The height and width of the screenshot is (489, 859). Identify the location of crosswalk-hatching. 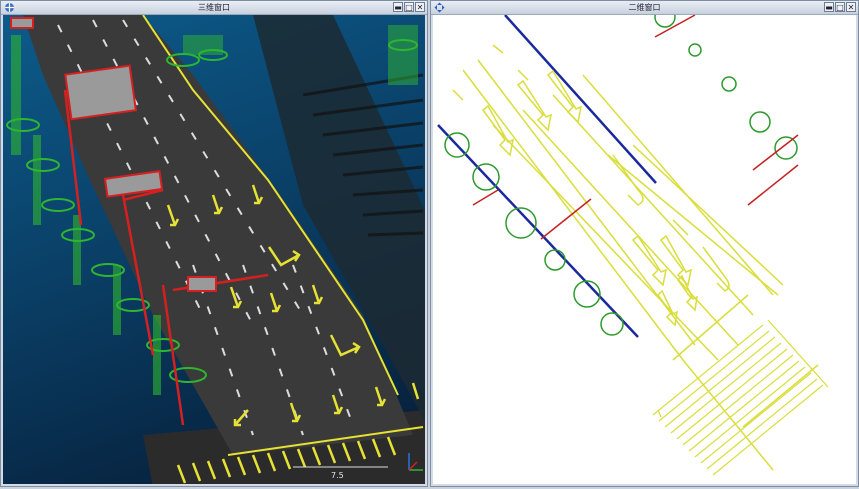
(740, 397).